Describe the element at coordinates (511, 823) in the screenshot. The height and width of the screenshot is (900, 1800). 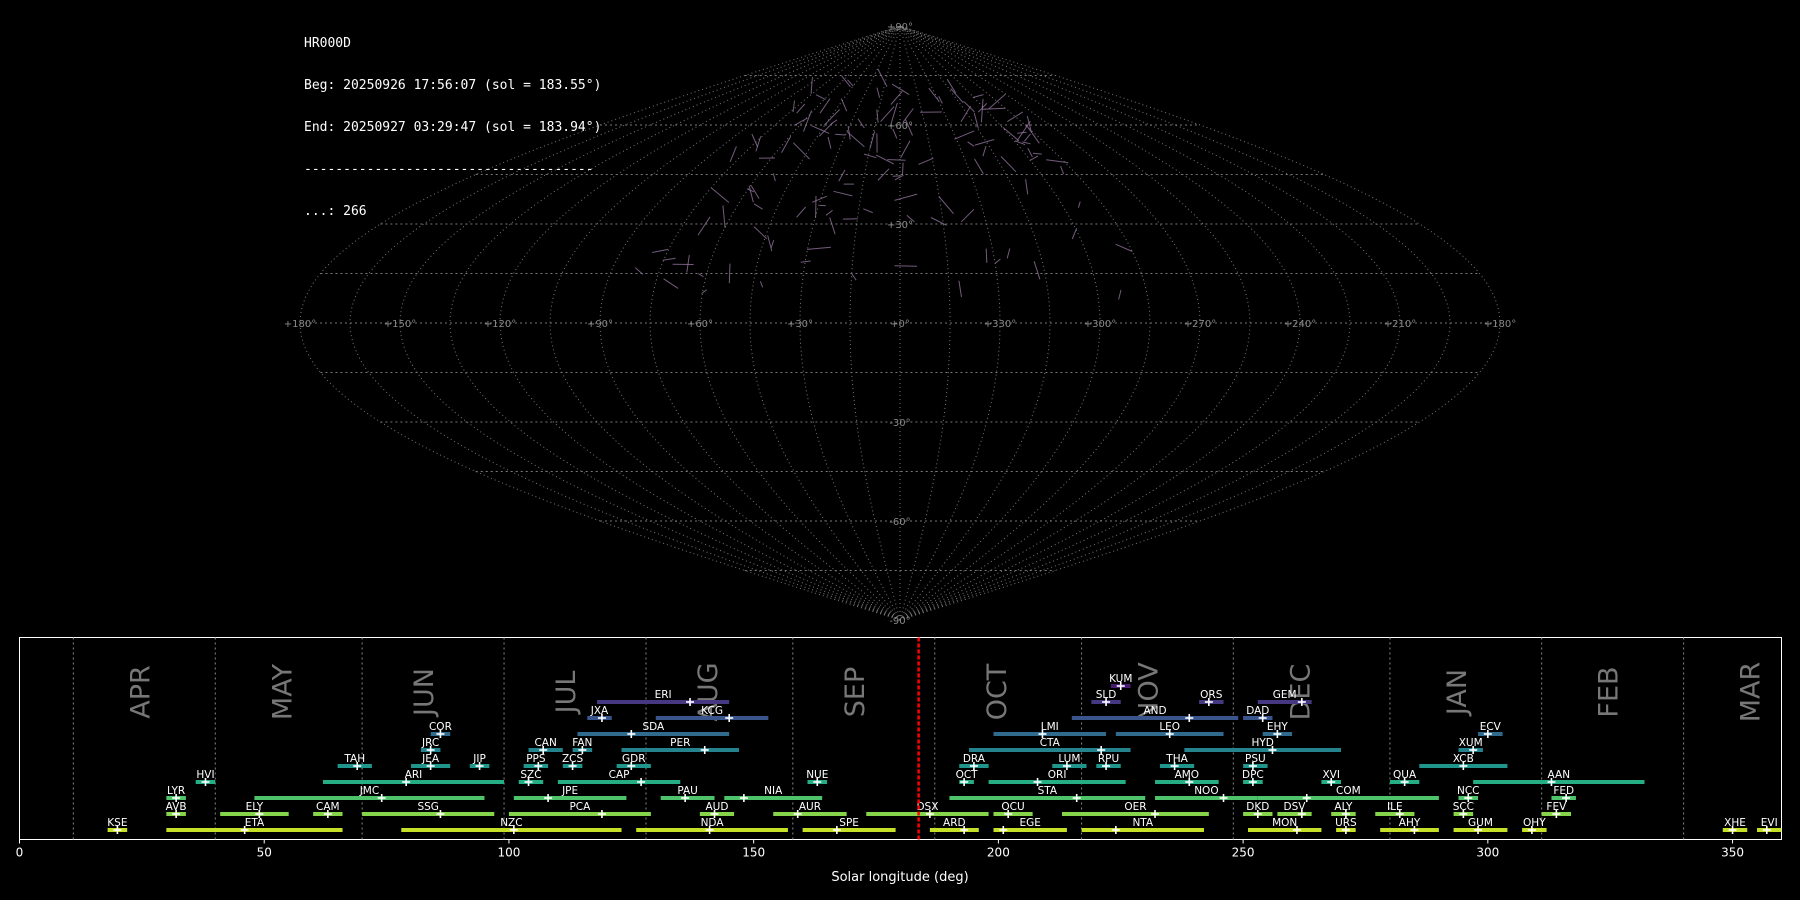
I see `shower-label: NZC` at that location.